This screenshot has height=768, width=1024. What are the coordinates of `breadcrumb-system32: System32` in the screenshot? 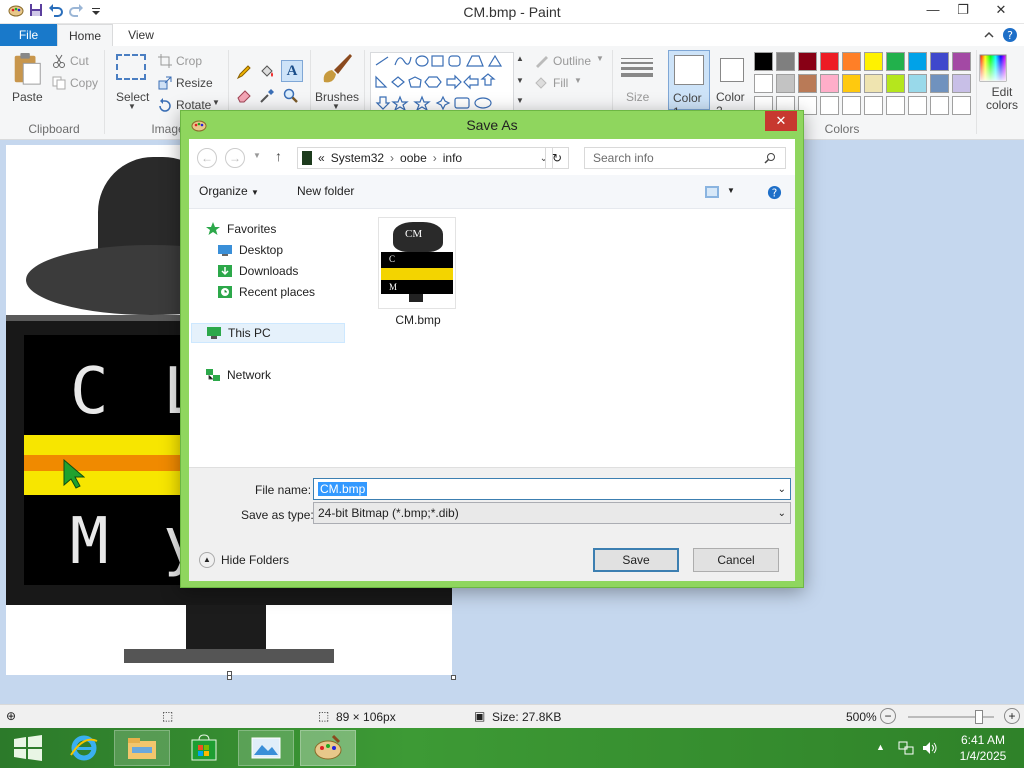 It's located at (357, 158).